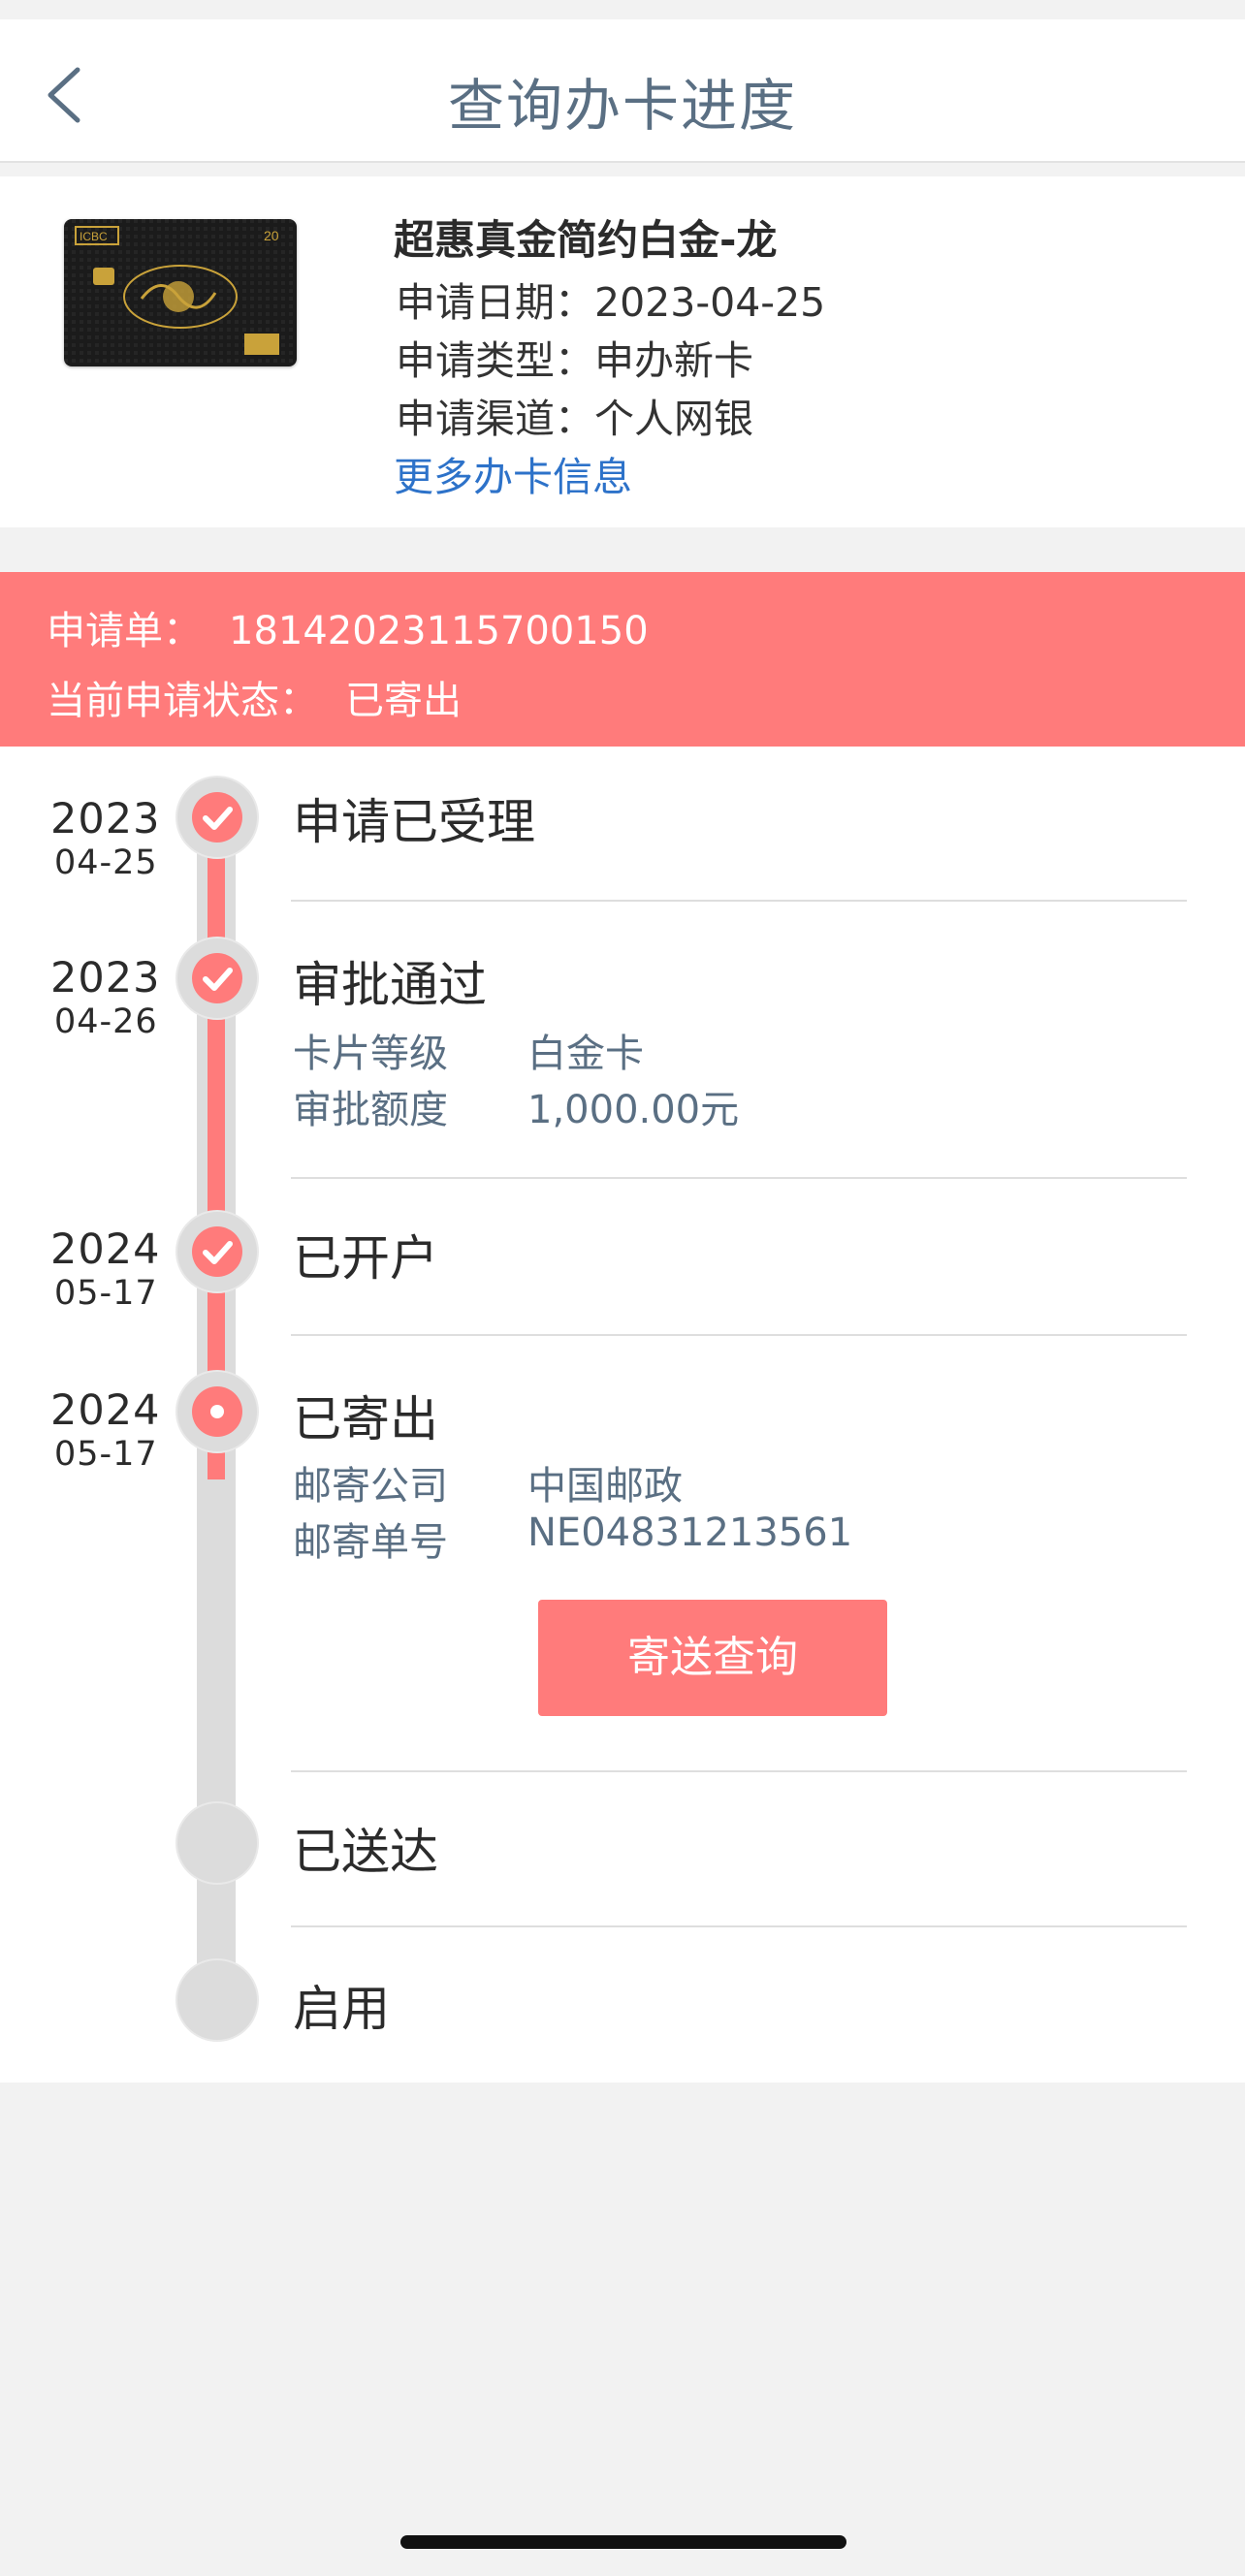 Image resolution: width=1245 pixels, height=2576 pixels. I want to click on apply-type-line: 申请类型：申办新卡, so click(574, 357).